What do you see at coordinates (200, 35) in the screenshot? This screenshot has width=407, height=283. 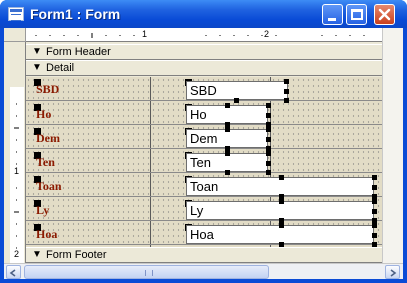 I see `ruler-ticks` at bounding box center [200, 35].